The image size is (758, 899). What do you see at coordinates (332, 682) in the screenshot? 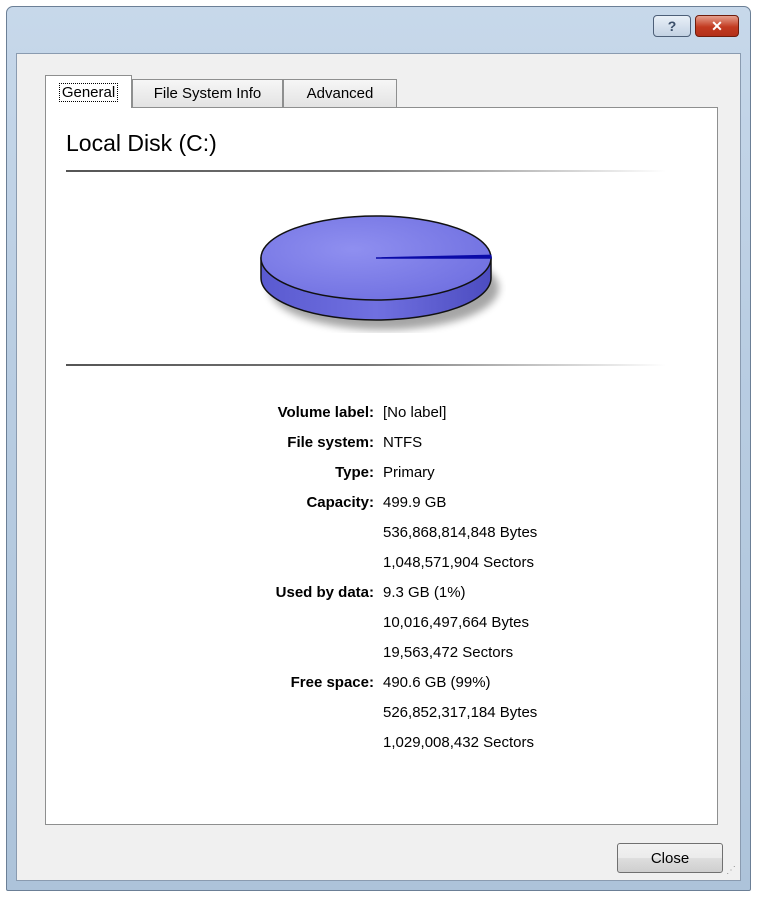
I see `free-label: Free space:` at bounding box center [332, 682].